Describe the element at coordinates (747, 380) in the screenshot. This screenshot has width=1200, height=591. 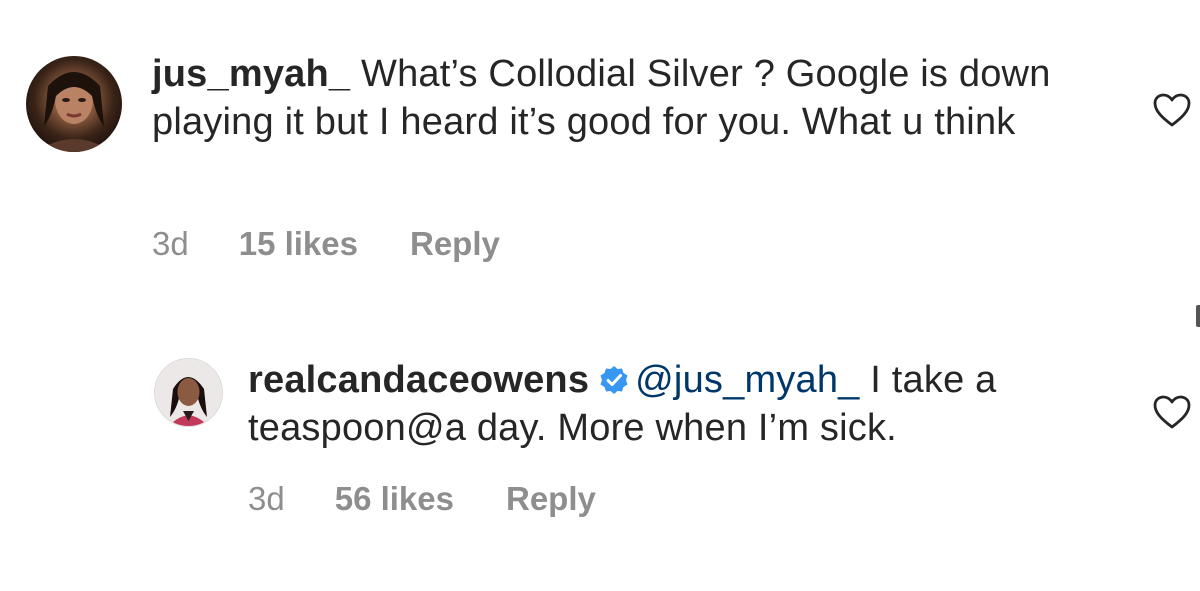
I see `comment-mention-link: @jus_myah_` at that location.